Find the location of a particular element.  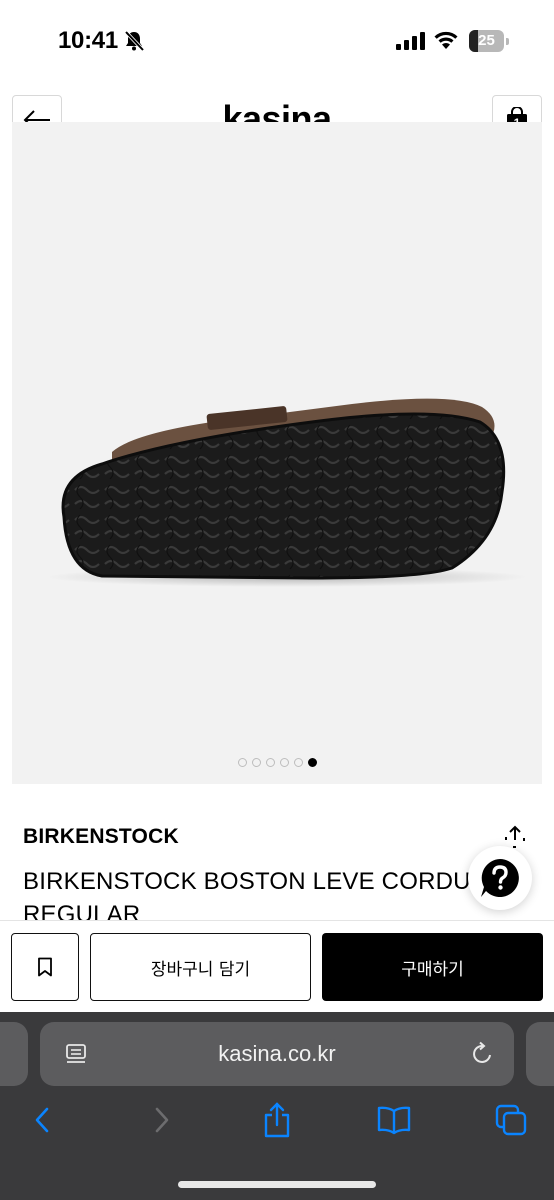

browser-forward-button is located at coordinates (162, 1120).